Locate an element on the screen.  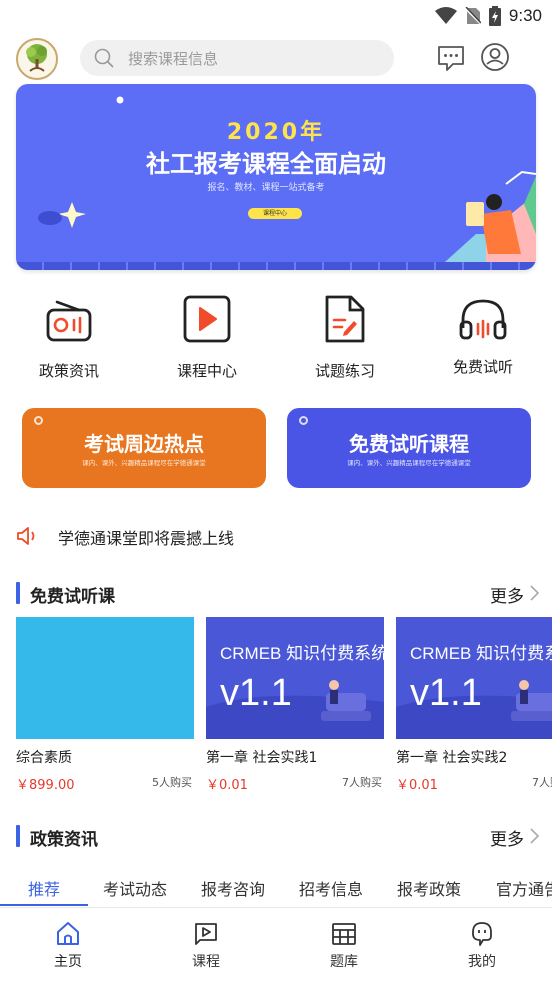
tree-logo-icon is located at coordinates (36, 58).